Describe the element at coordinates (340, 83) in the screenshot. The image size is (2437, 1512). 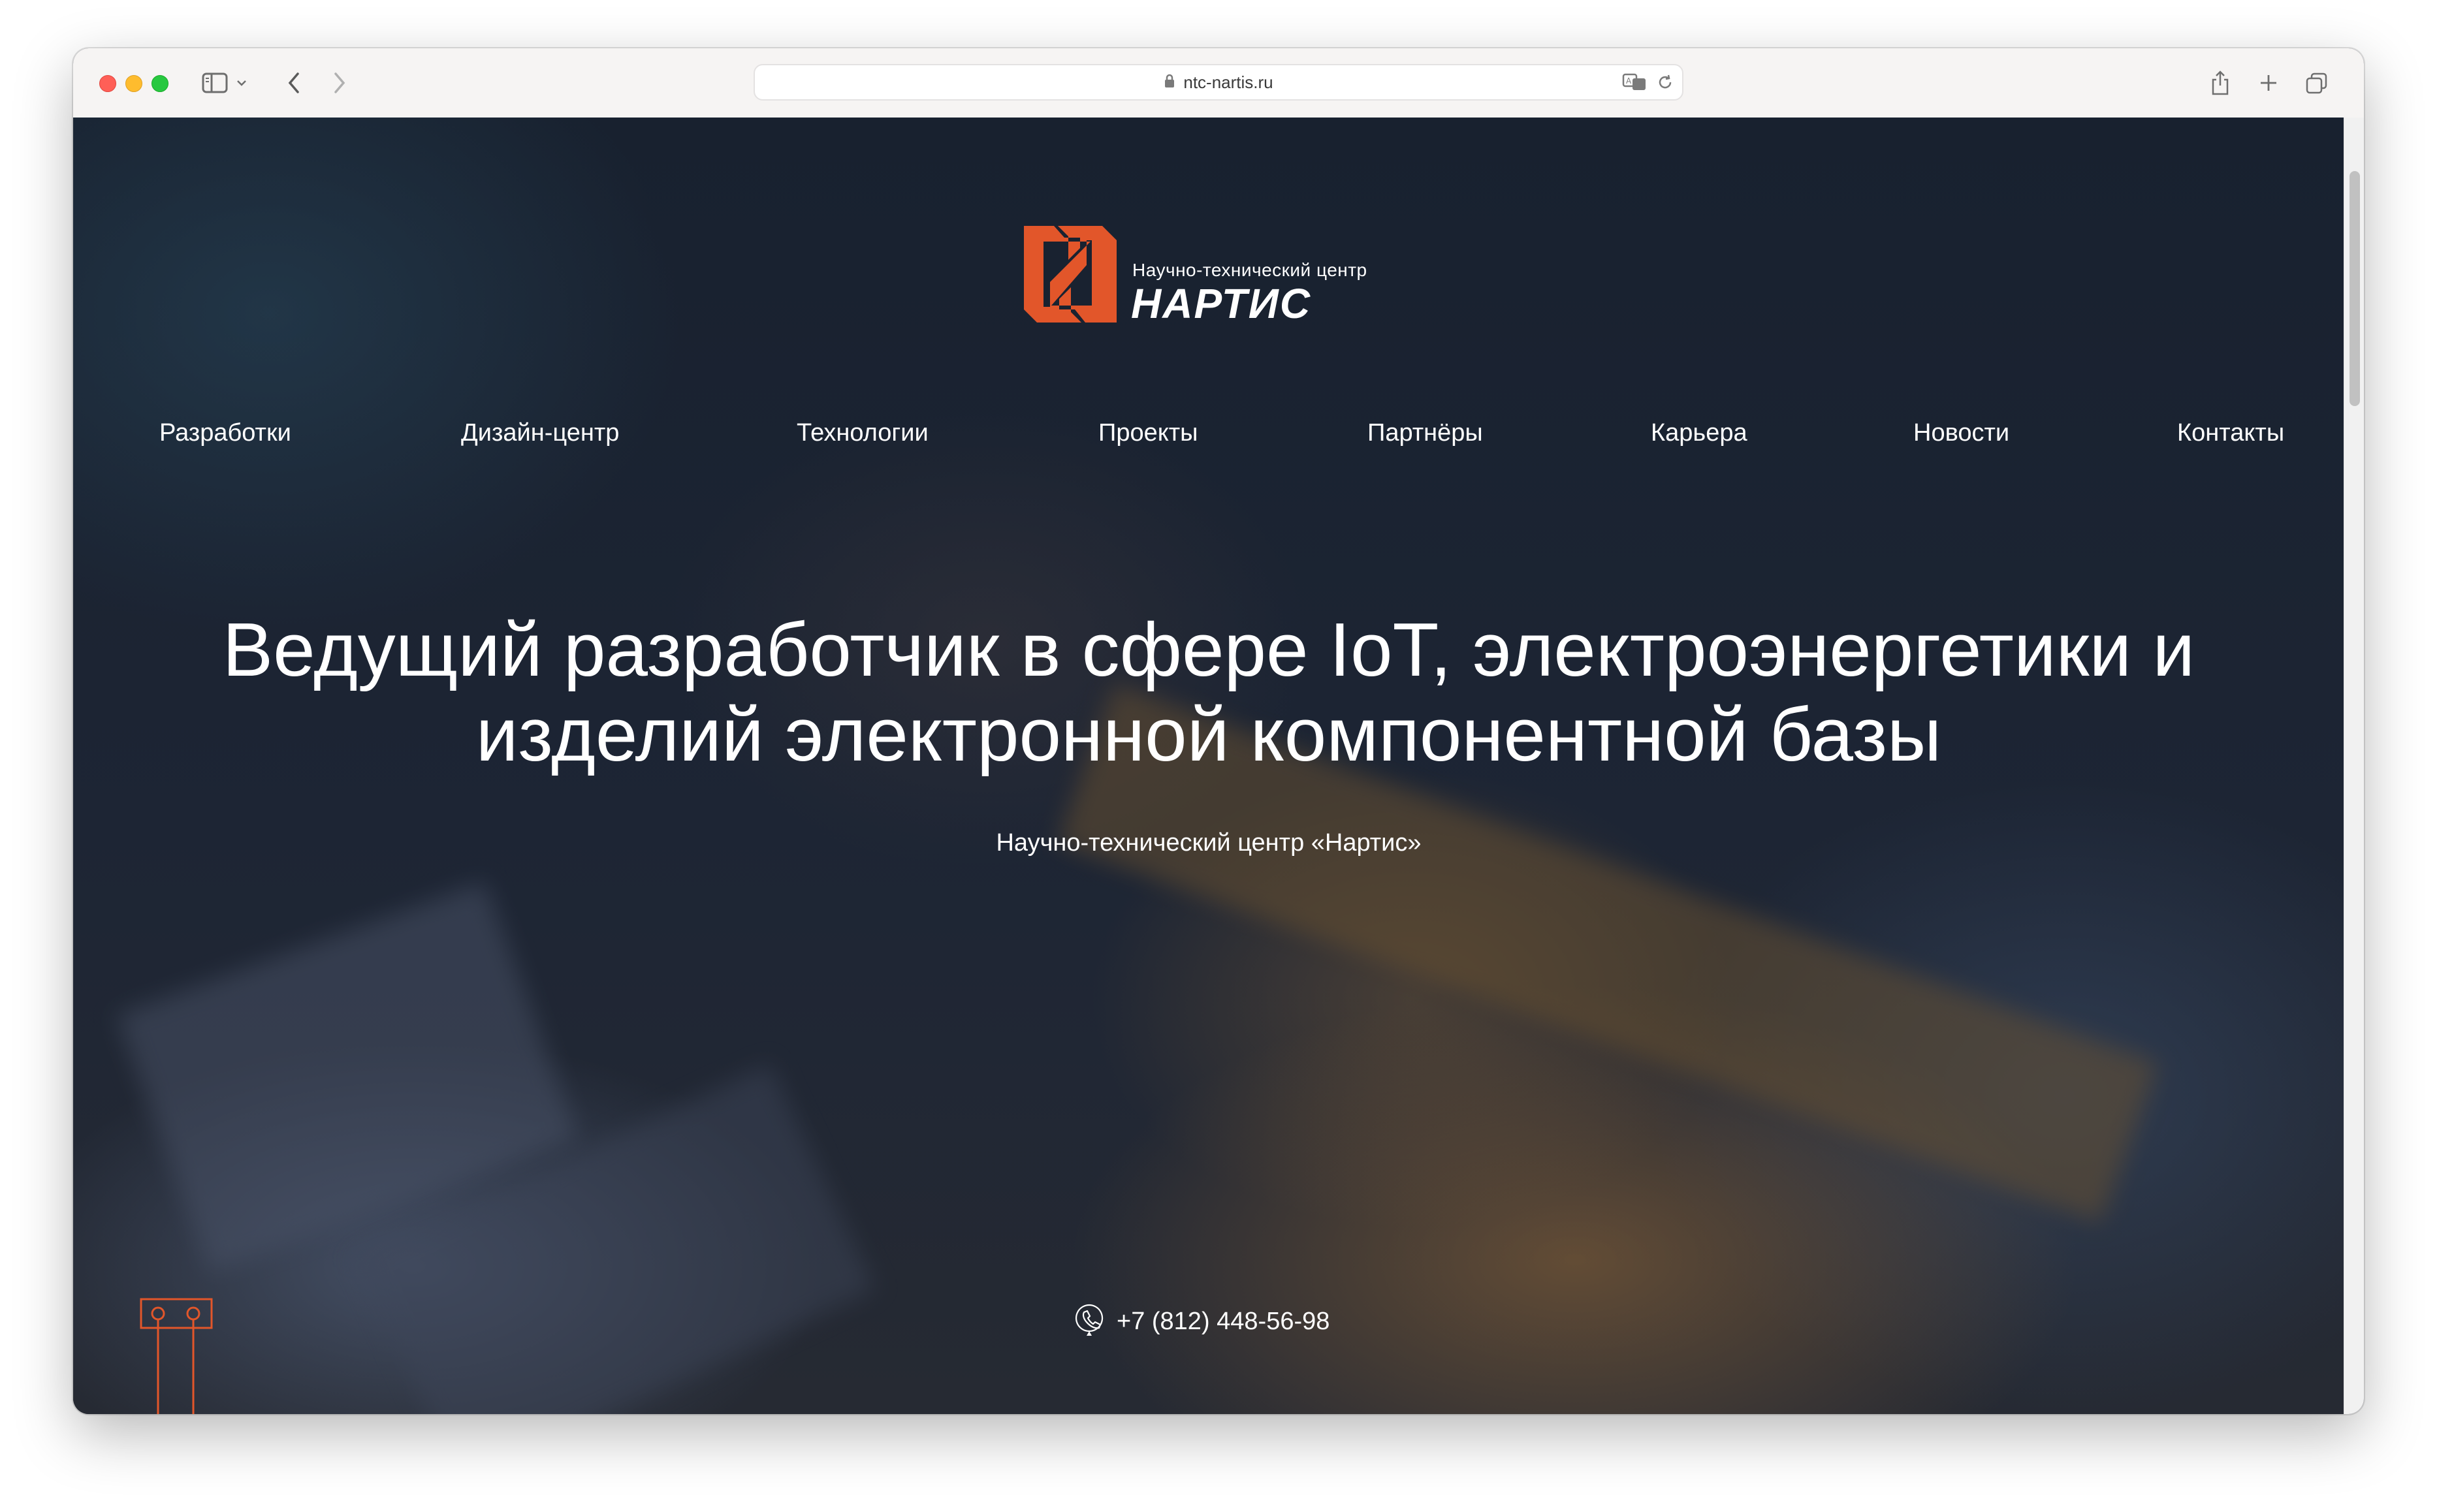
I see `forward-icon` at that location.